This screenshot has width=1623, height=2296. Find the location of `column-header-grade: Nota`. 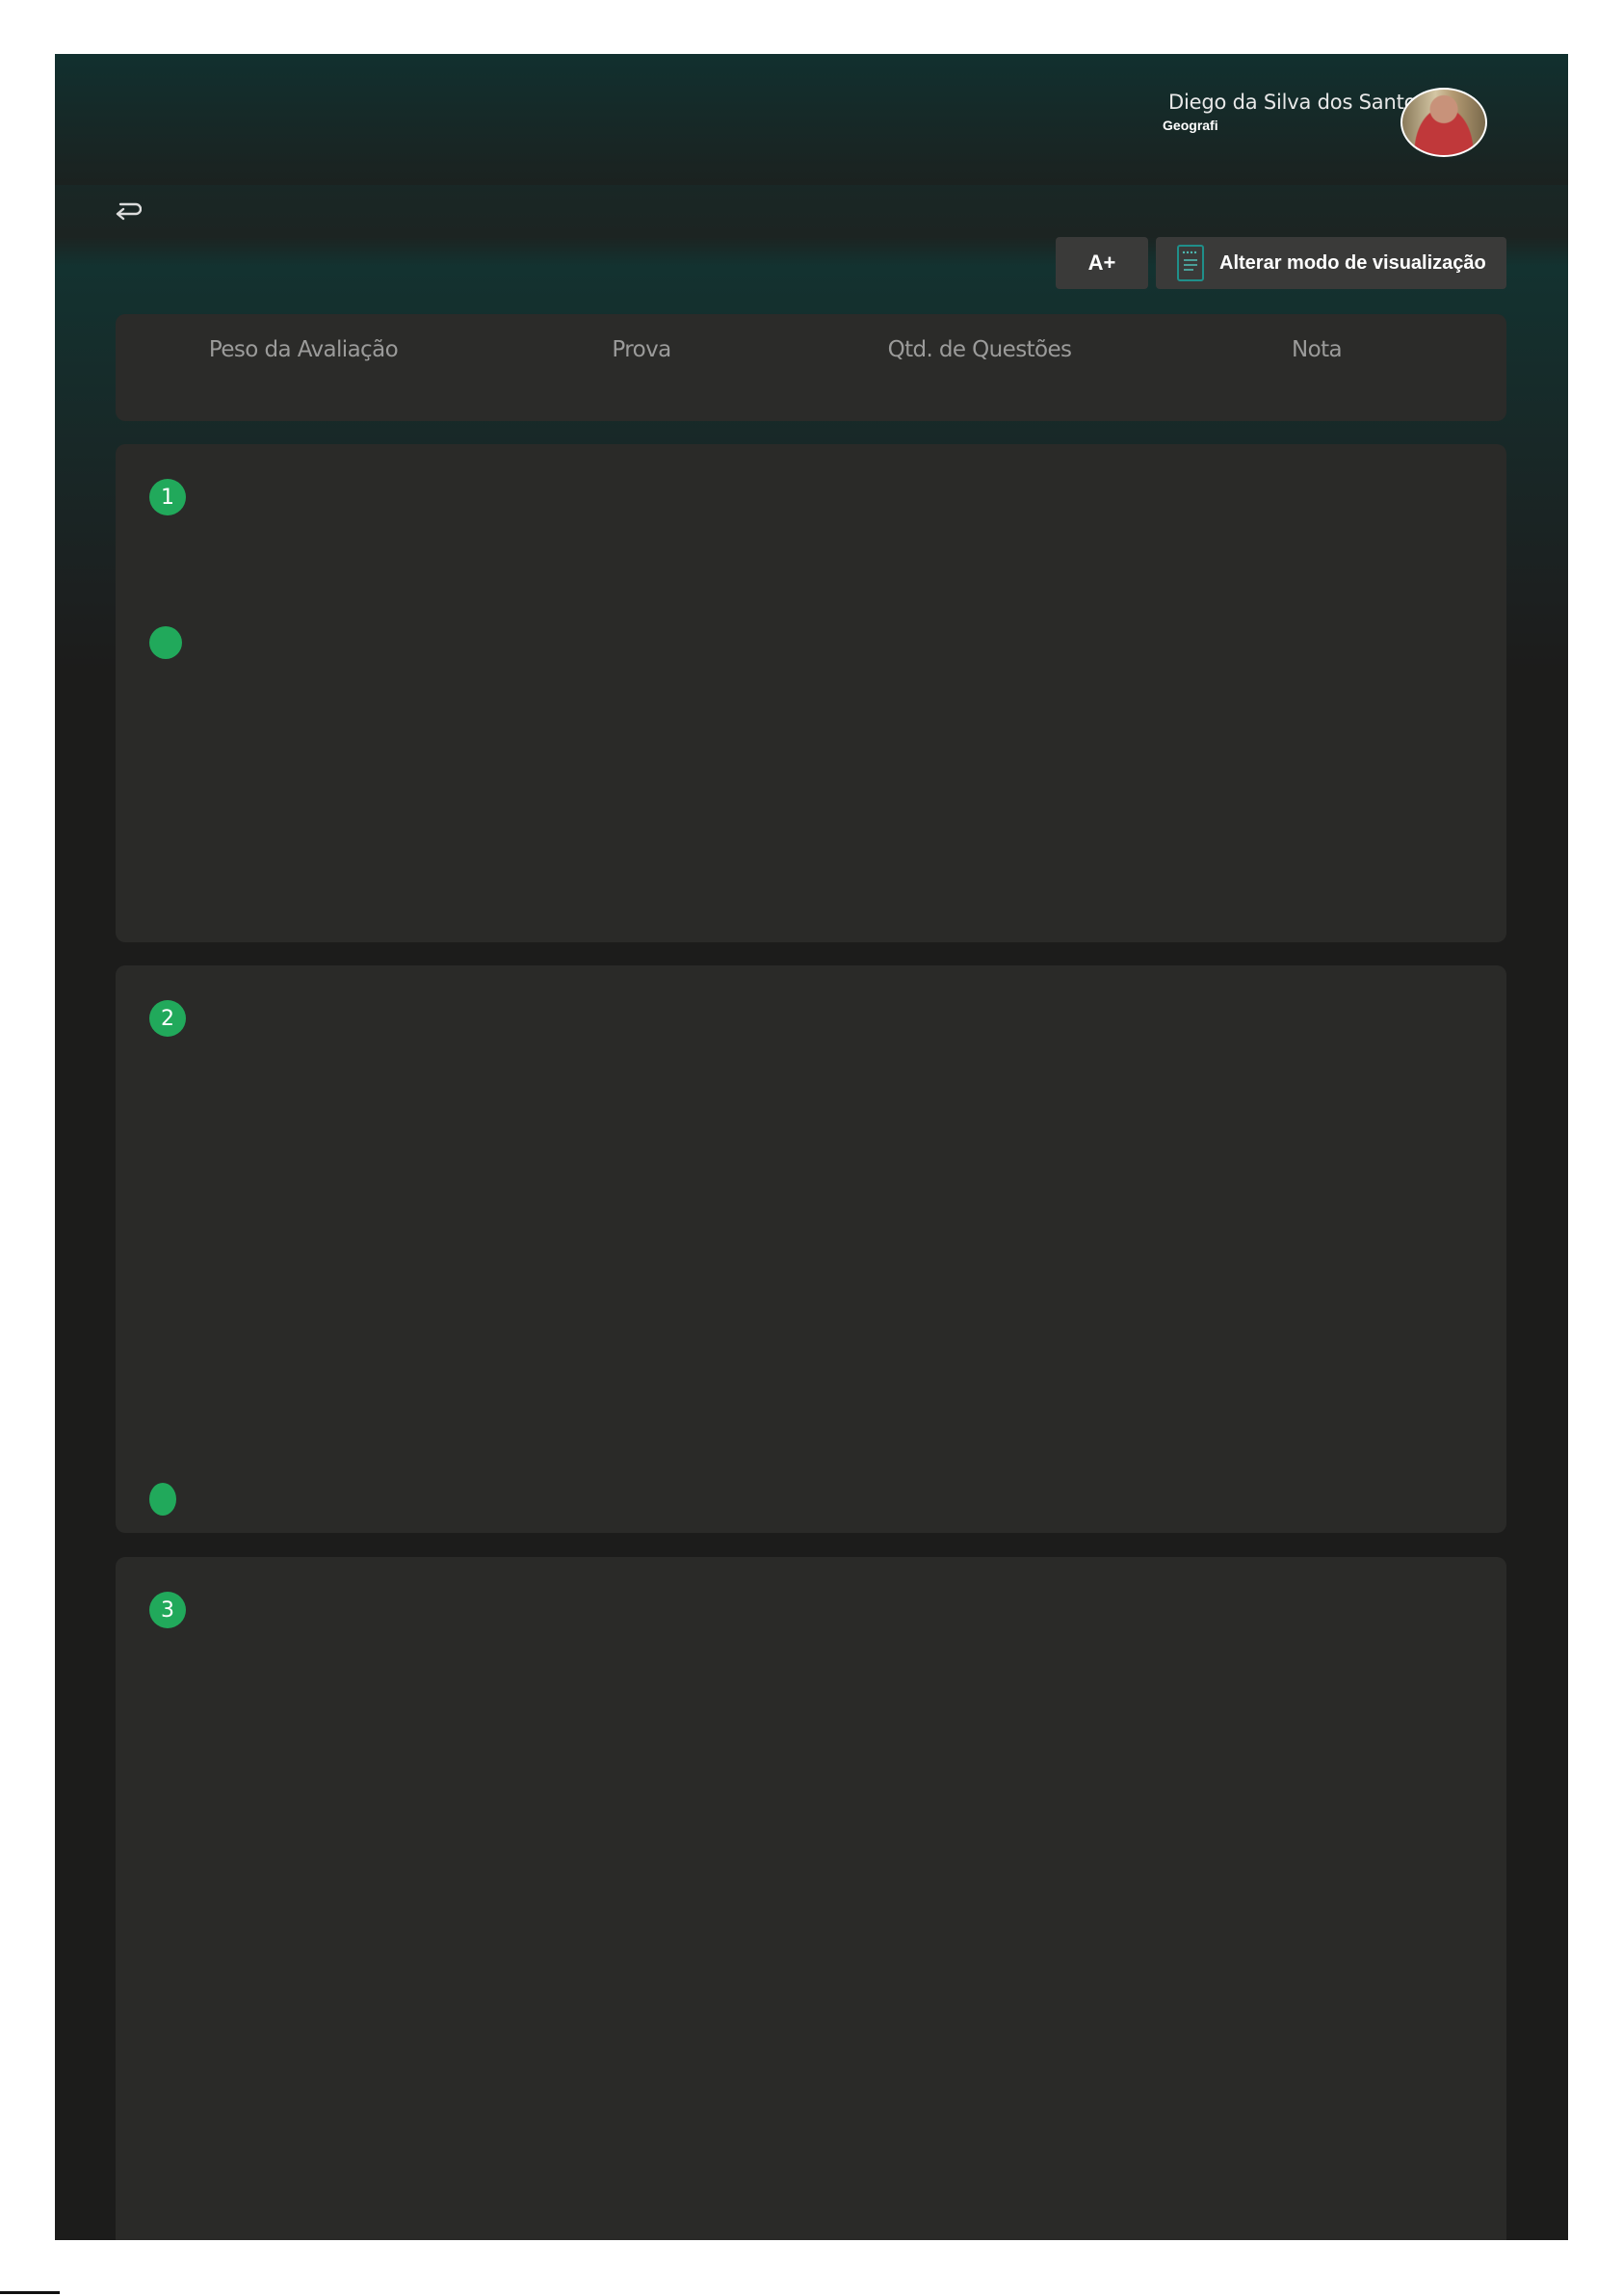

column-header-grade: Nota is located at coordinates (1317, 350).